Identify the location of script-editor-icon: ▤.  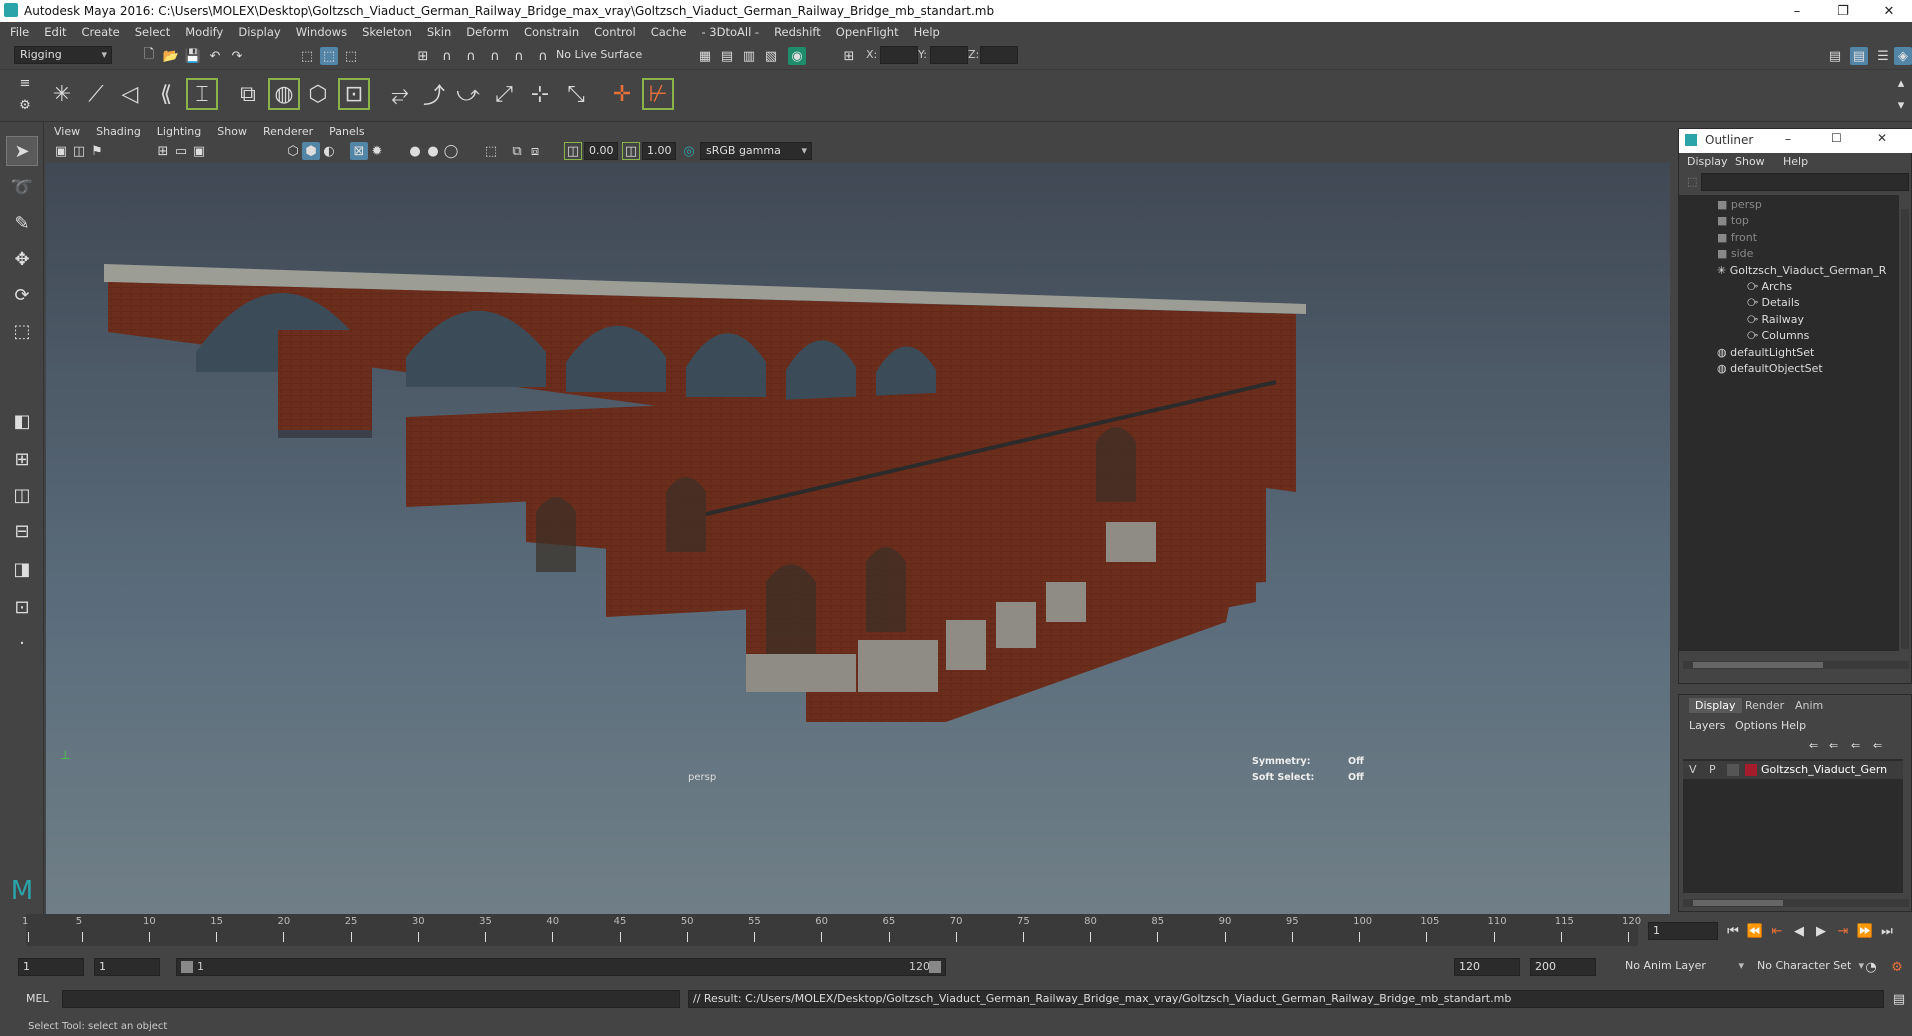
(1899, 999).